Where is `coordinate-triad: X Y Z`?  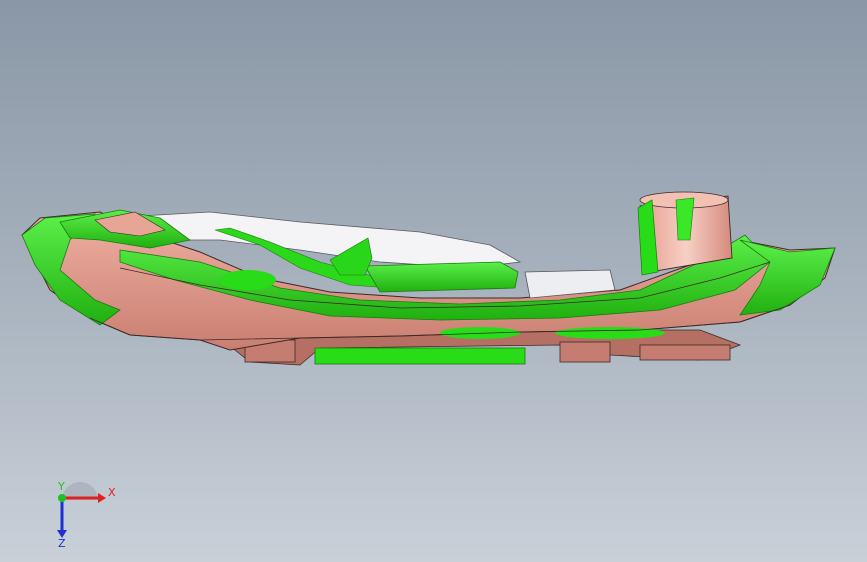 coordinate-triad: X Y Z is located at coordinates (86, 514).